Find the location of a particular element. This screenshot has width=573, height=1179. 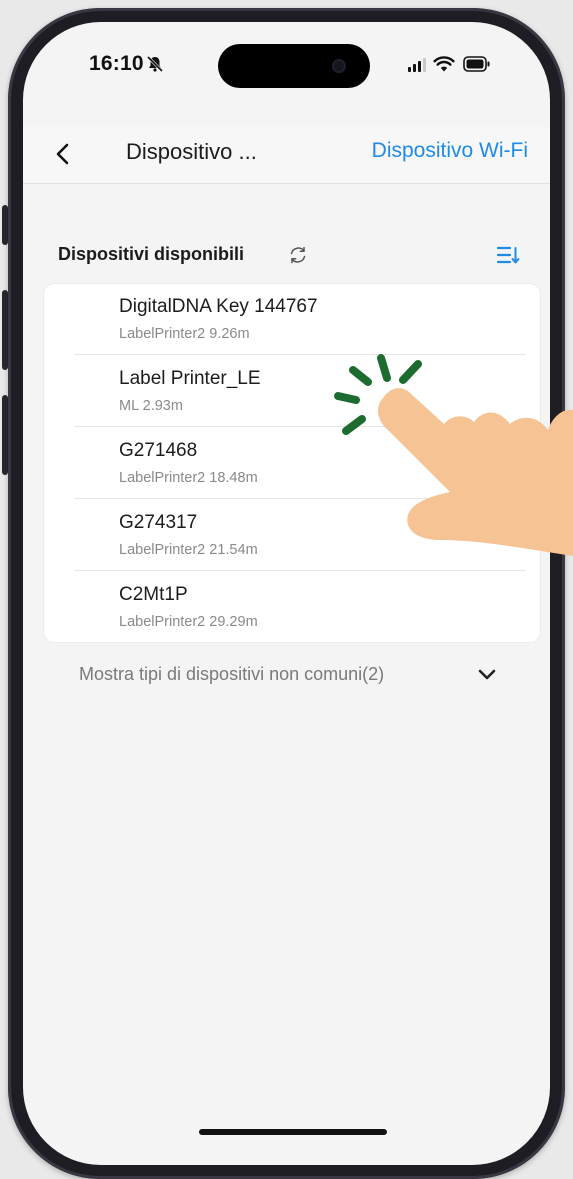

device-item: Label Printer_LE ML 2.93m is located at coordinates (292, 391).